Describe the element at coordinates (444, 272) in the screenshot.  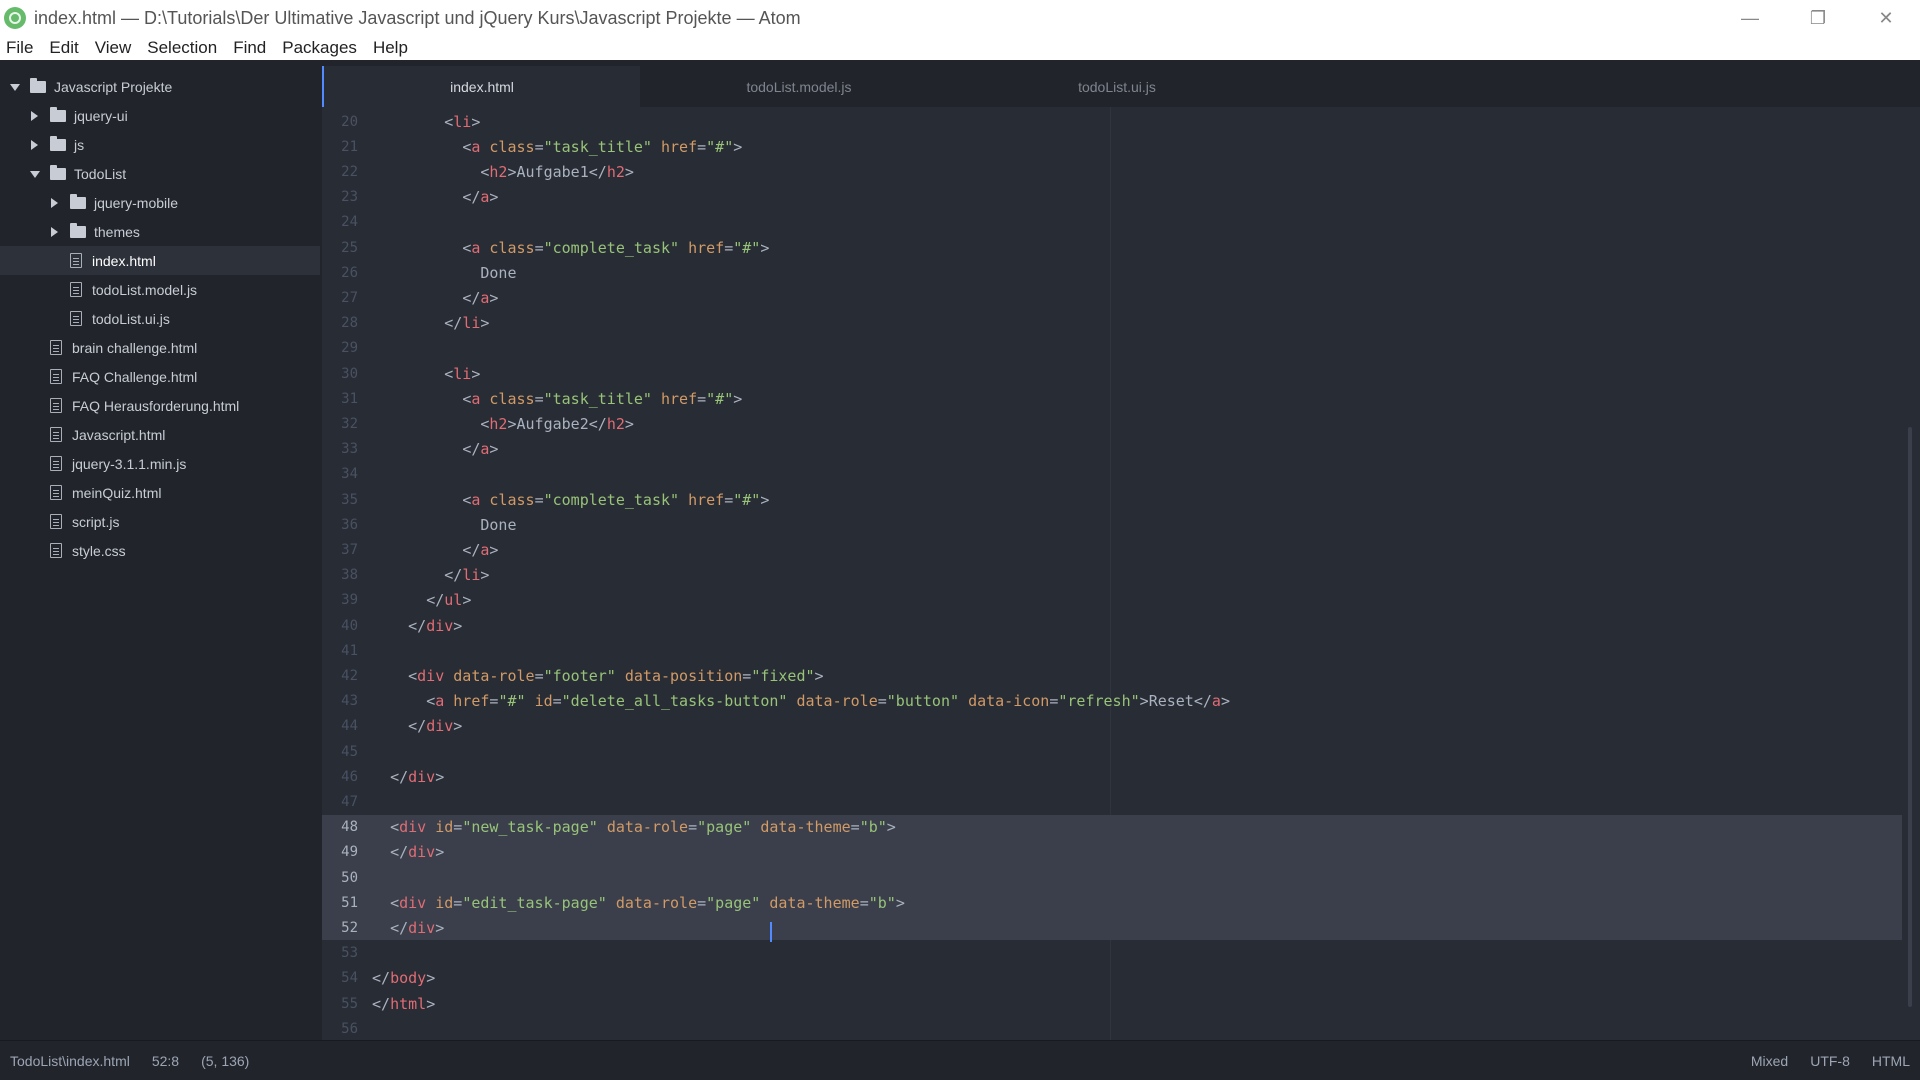
I see `code-text: Done` at that location.